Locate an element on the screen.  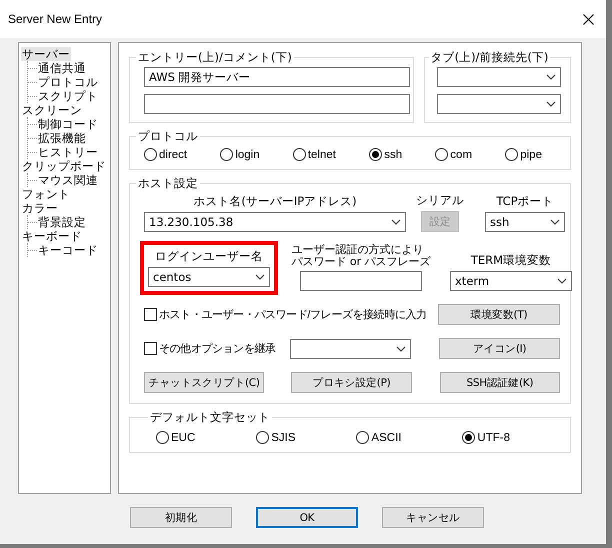
dialog-button: キャンセル is located at coordinates (433, 517).